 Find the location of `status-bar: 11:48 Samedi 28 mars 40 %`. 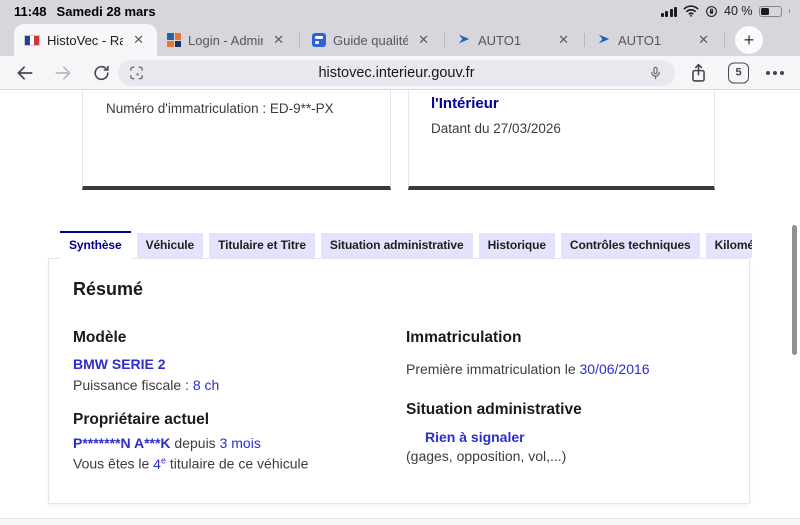

status-bar: 11:48 Samedi 28 mars 40 % is located at coordinates (400, 12).